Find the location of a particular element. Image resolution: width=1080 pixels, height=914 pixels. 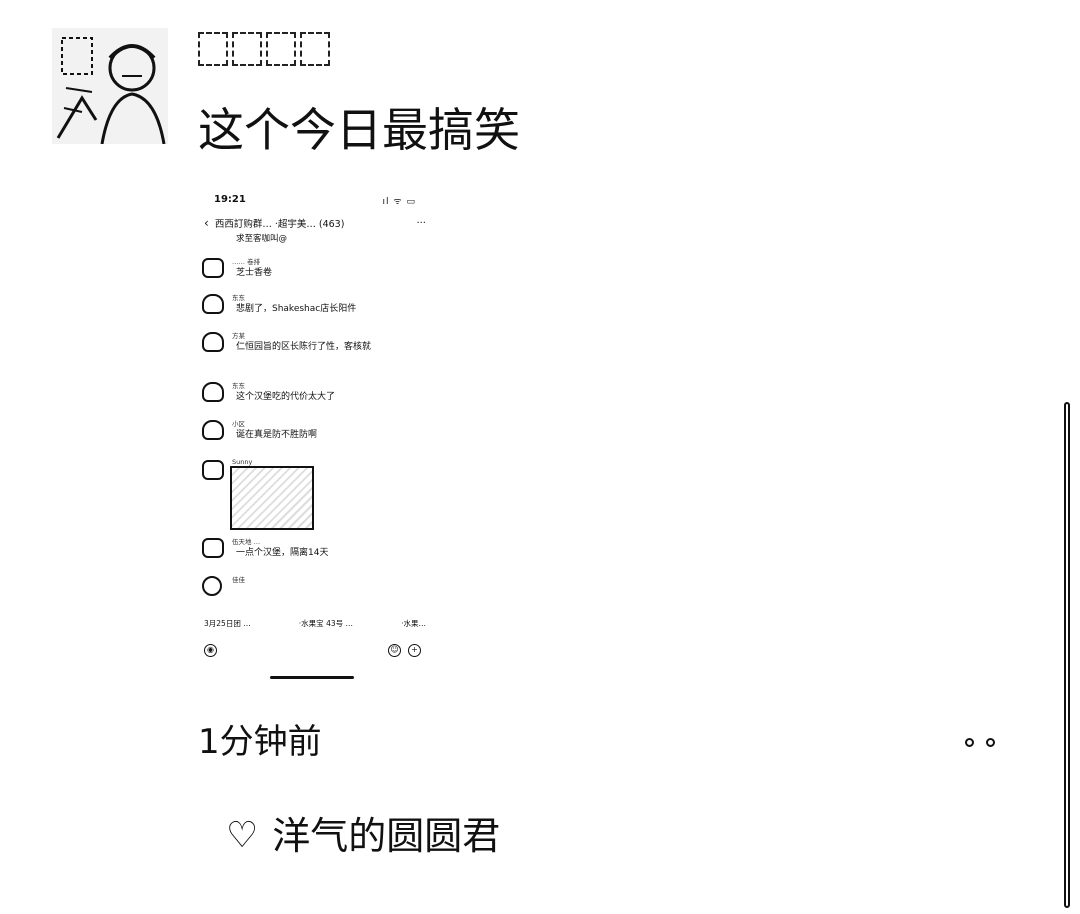

chat-text: 芝士香卷 is located at coordinates (254, 273).